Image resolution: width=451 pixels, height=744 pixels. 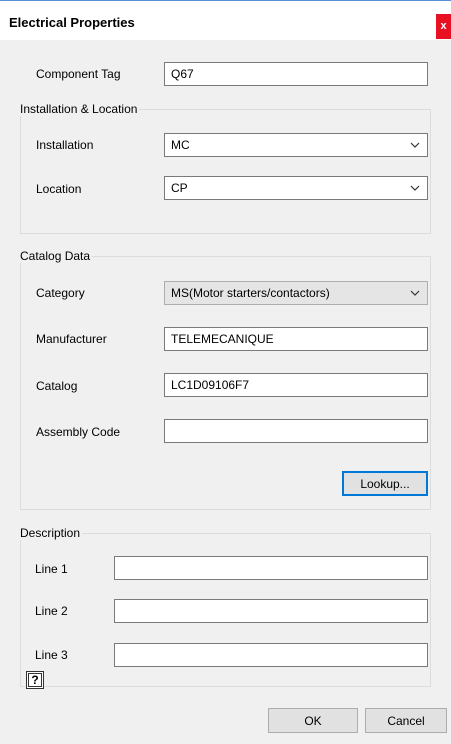 I want to click on catalog-input: LC1D09106F7, so click(x=296, y=385).